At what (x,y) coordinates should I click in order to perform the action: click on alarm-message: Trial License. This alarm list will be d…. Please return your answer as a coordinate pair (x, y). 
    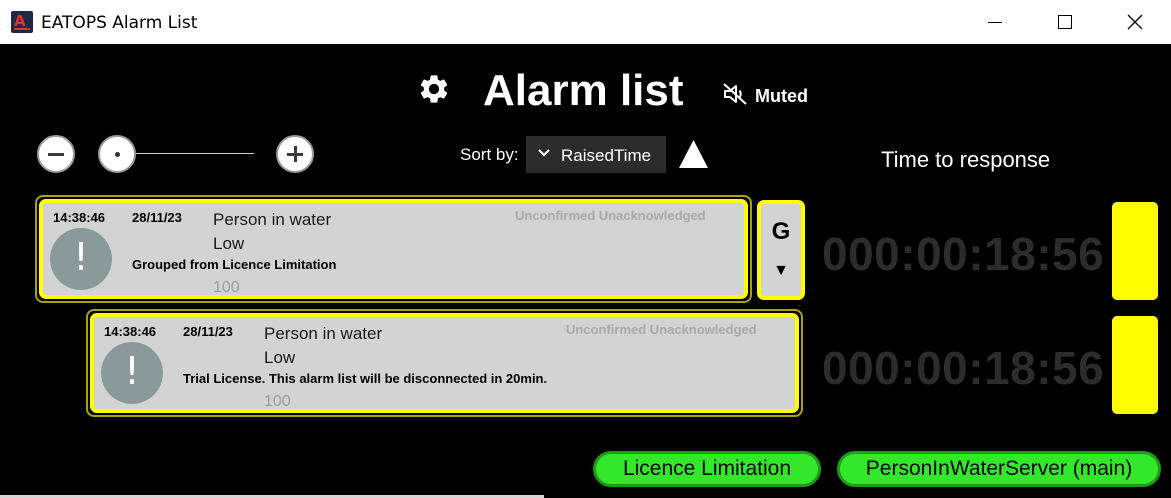
    Looking at the image, I should click on (365, 378).